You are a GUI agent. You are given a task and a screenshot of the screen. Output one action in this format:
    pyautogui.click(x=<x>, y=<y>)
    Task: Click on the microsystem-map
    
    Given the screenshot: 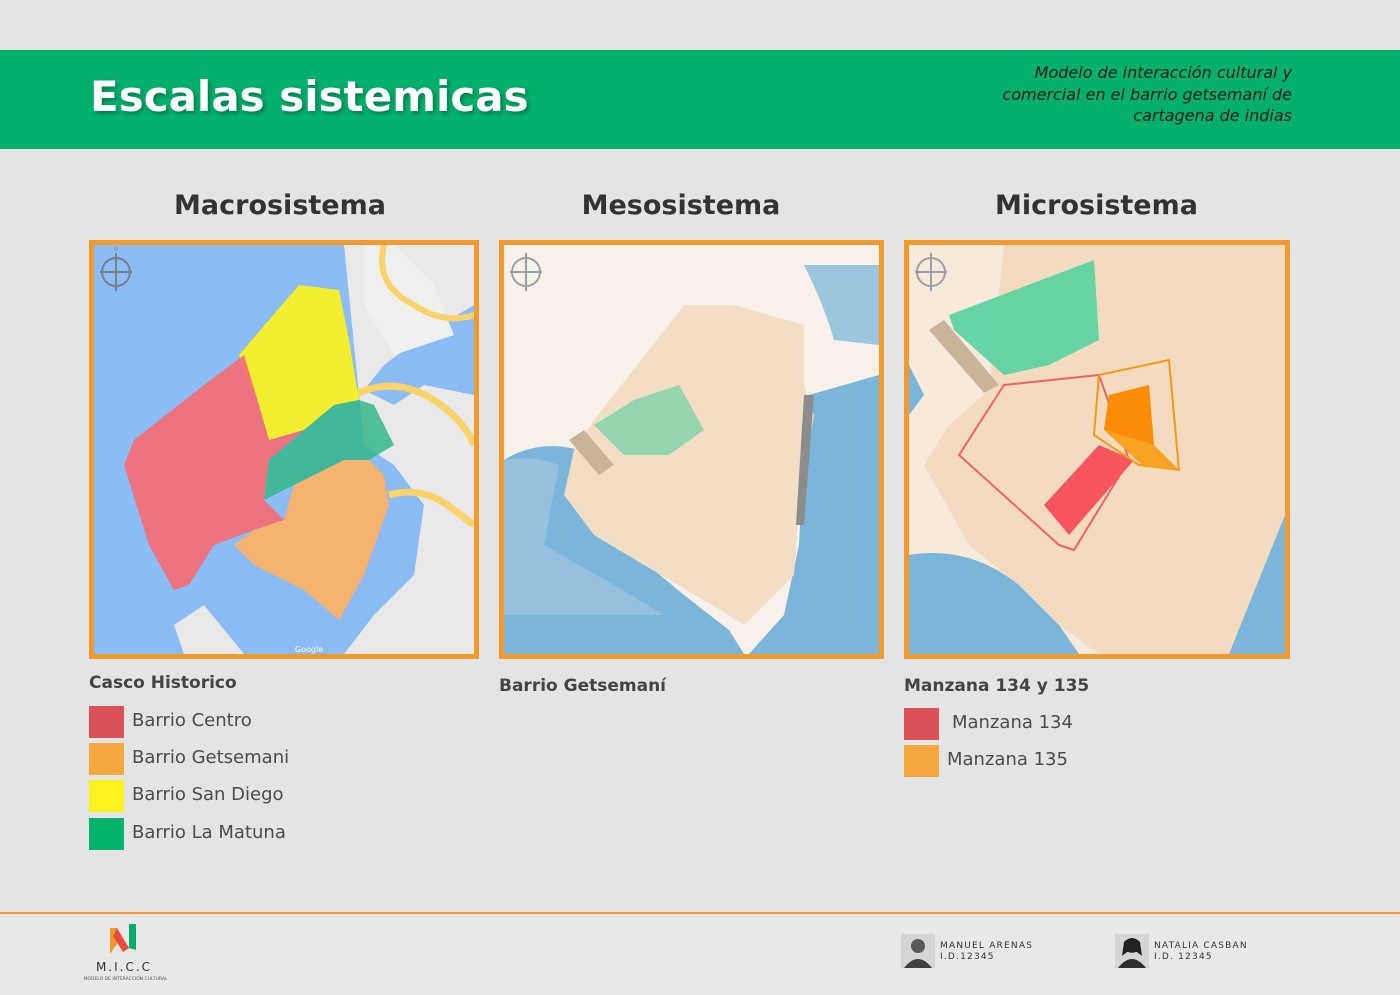 What is the action you would take?
    pyautogui.click(x=1097, y=449)
    